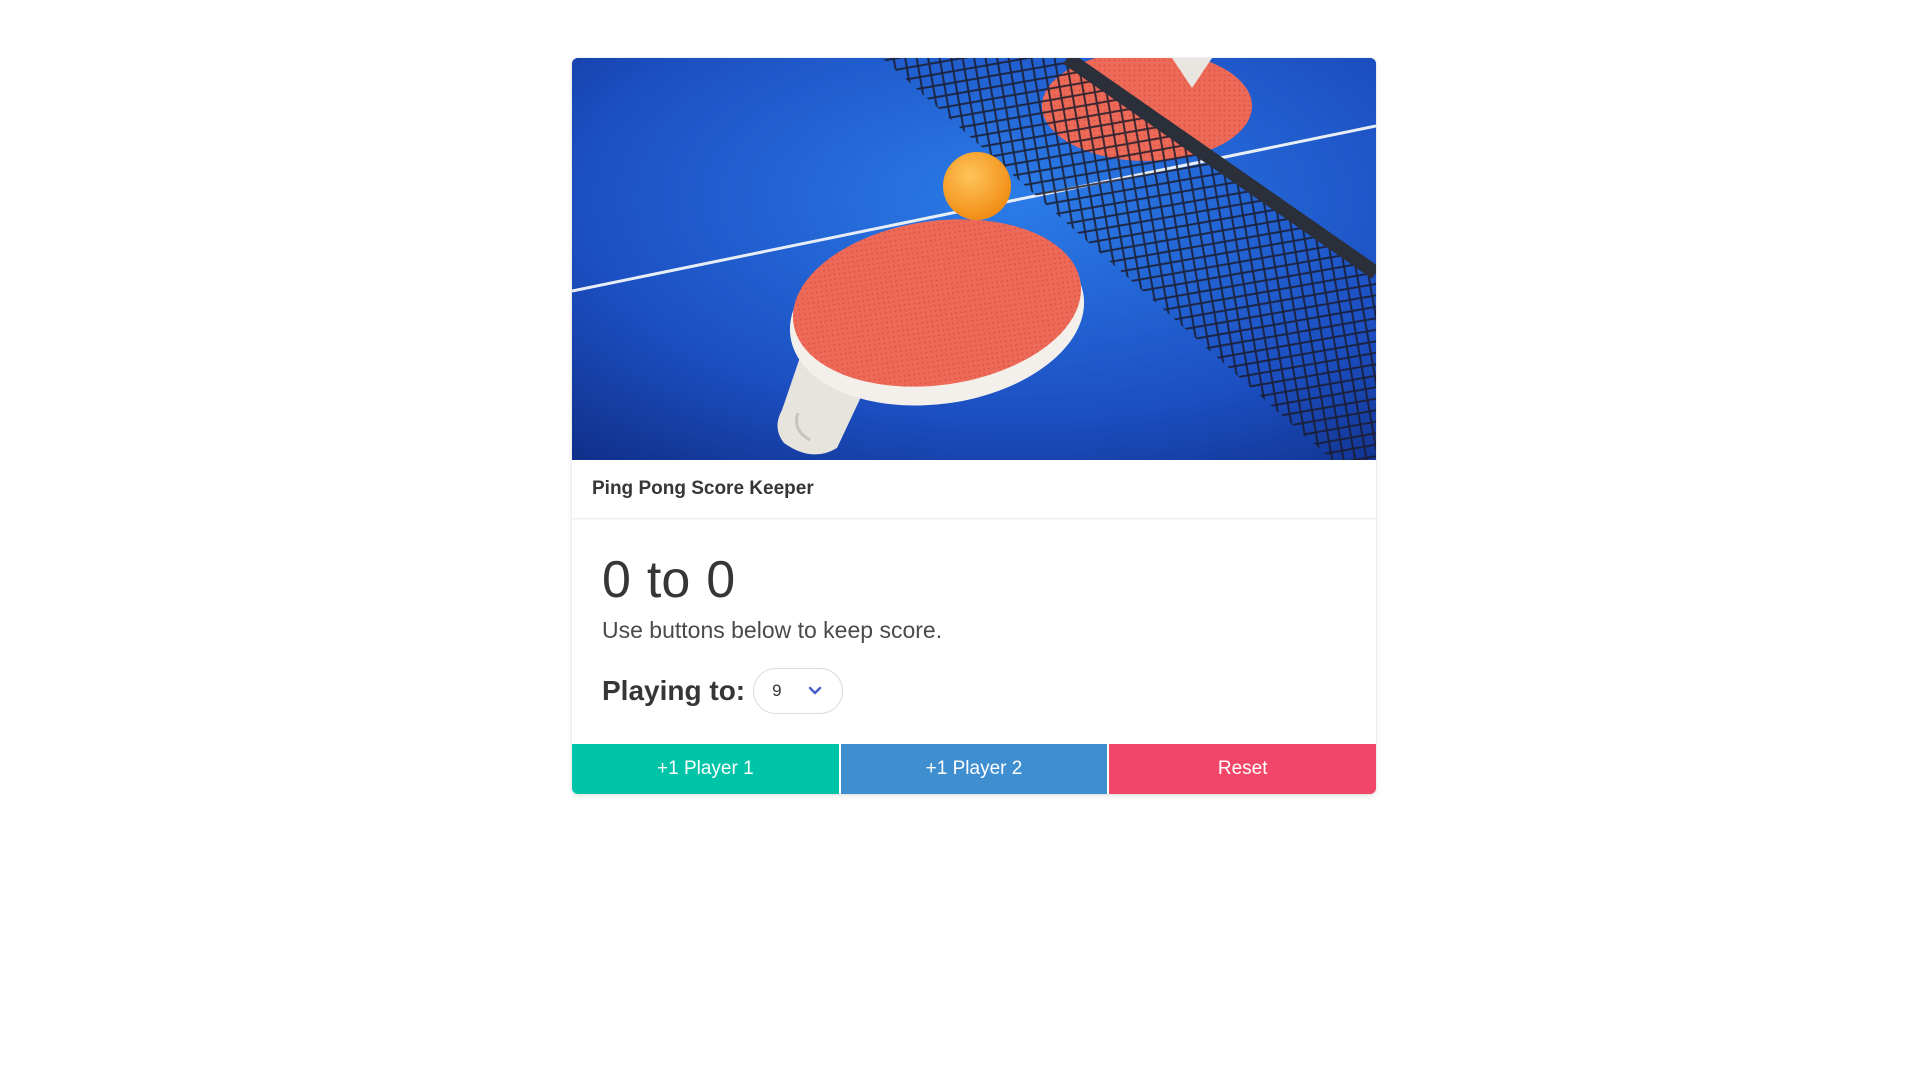  I want to click on card-header: Ping Pong Score Keeper, so click(974, 489).